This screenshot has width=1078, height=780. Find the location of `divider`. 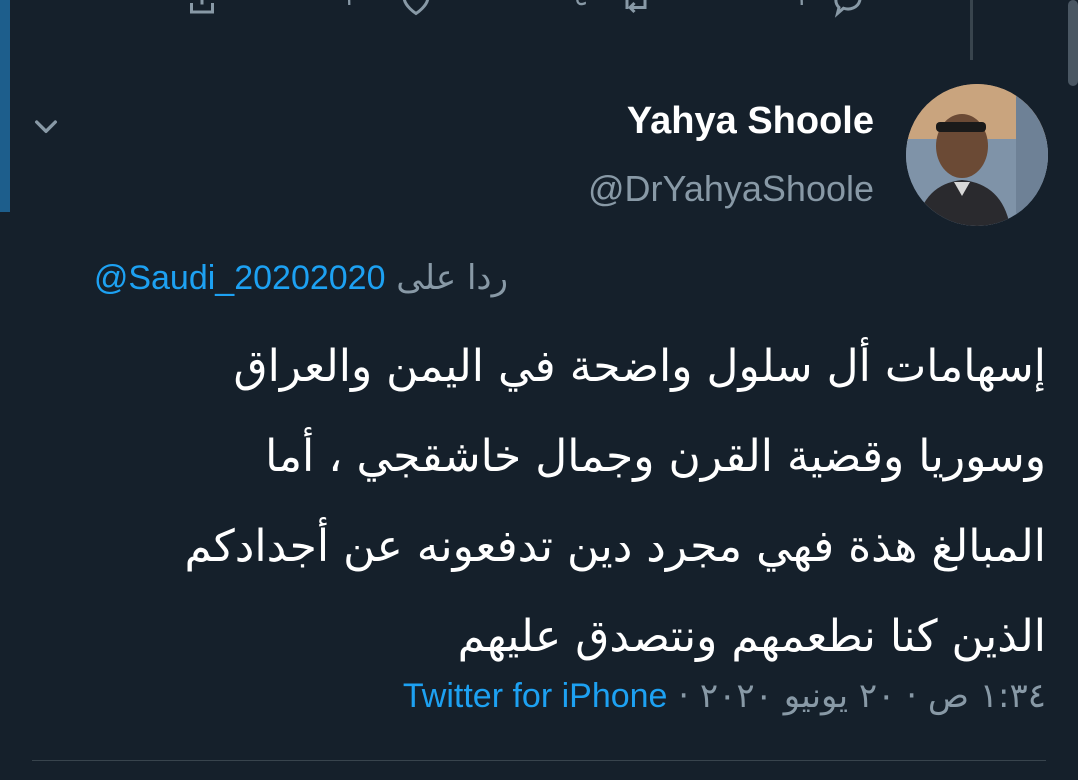

divider is located at coordinates (539, 760).